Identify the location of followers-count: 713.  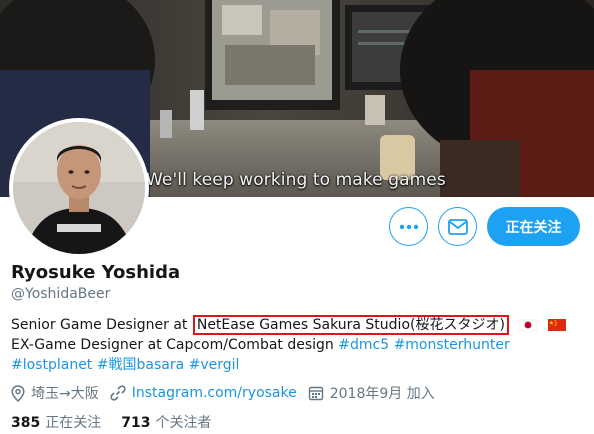
(136, 423).